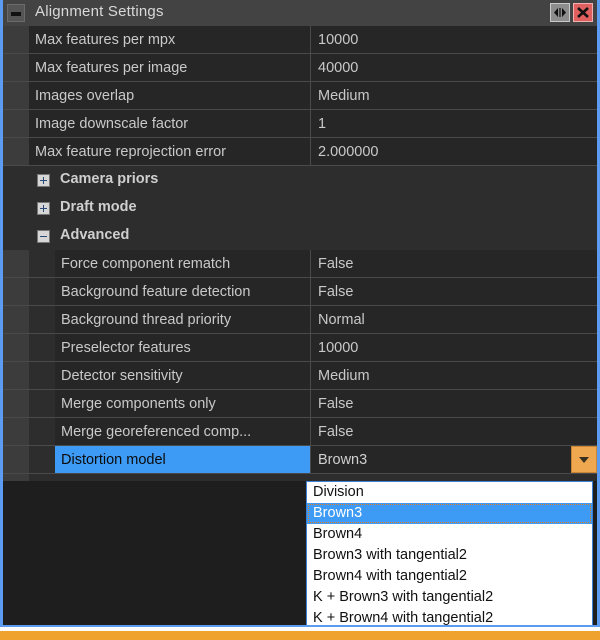  I want to click on property-row: Background feature detection False, so click(300, 292).